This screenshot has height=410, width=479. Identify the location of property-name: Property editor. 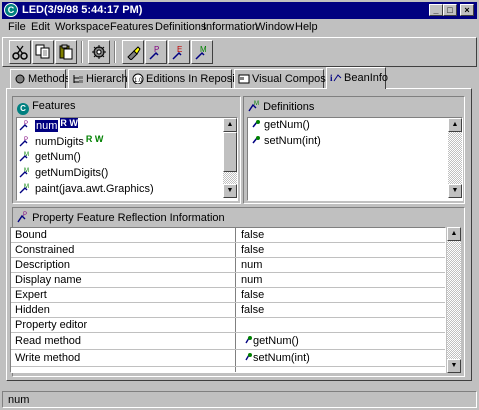
(51, 325).